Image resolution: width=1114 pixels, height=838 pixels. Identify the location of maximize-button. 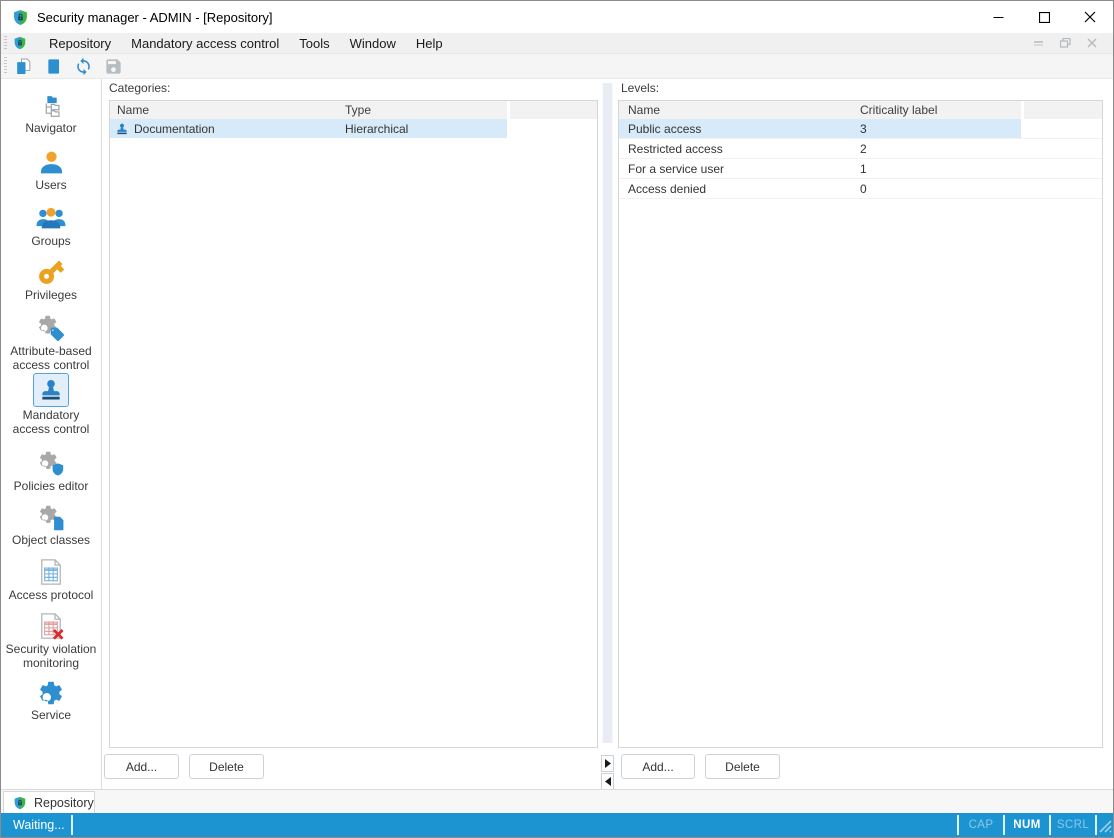
(1044, 17).